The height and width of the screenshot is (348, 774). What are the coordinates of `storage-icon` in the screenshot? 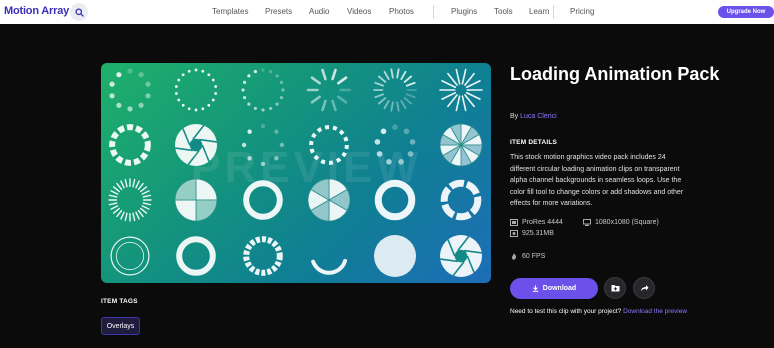 It's located at (514, 233).